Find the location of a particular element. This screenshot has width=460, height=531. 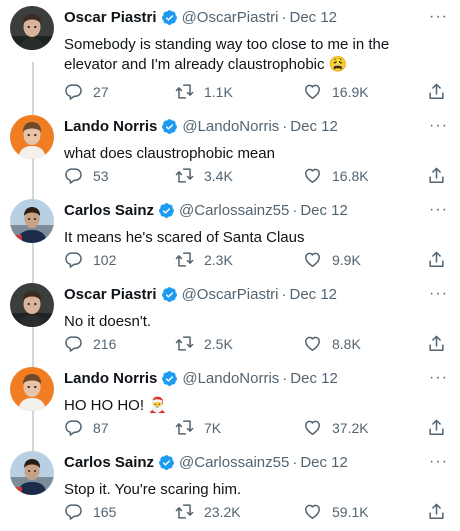

tweet-actions: 27 1.1K 16.9K is located at coordinates (255, 92).